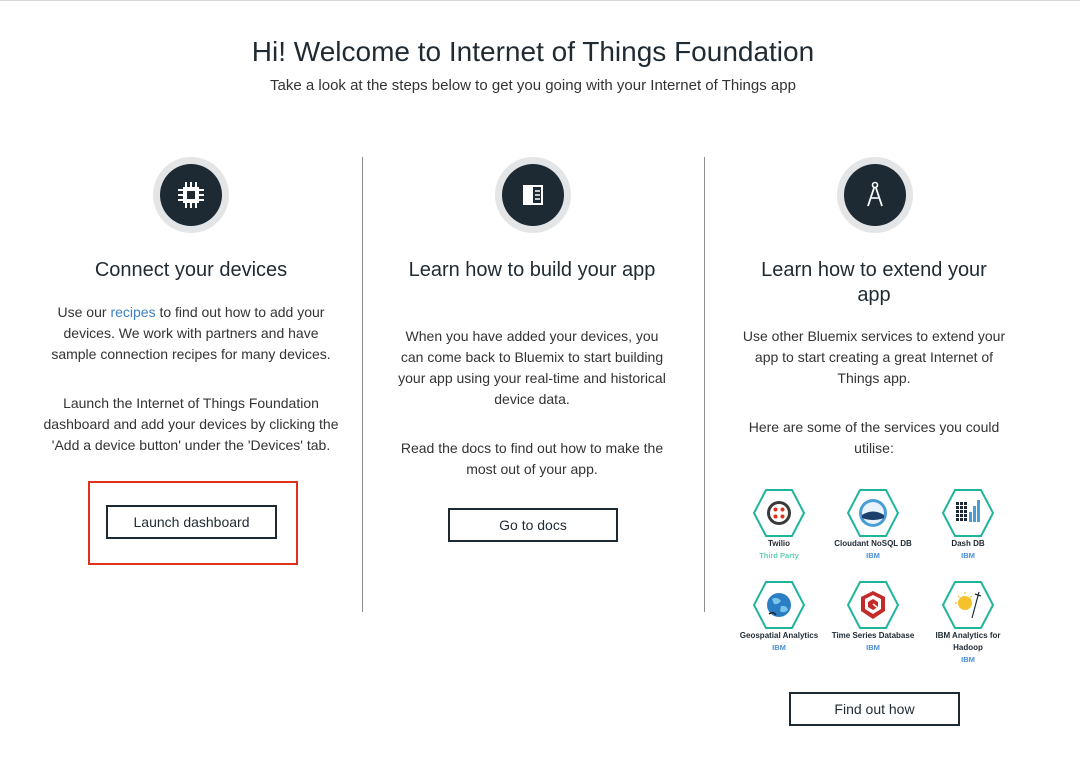  I want to click on service-name: Cloudant NoSQL DB, so click(873, 543).